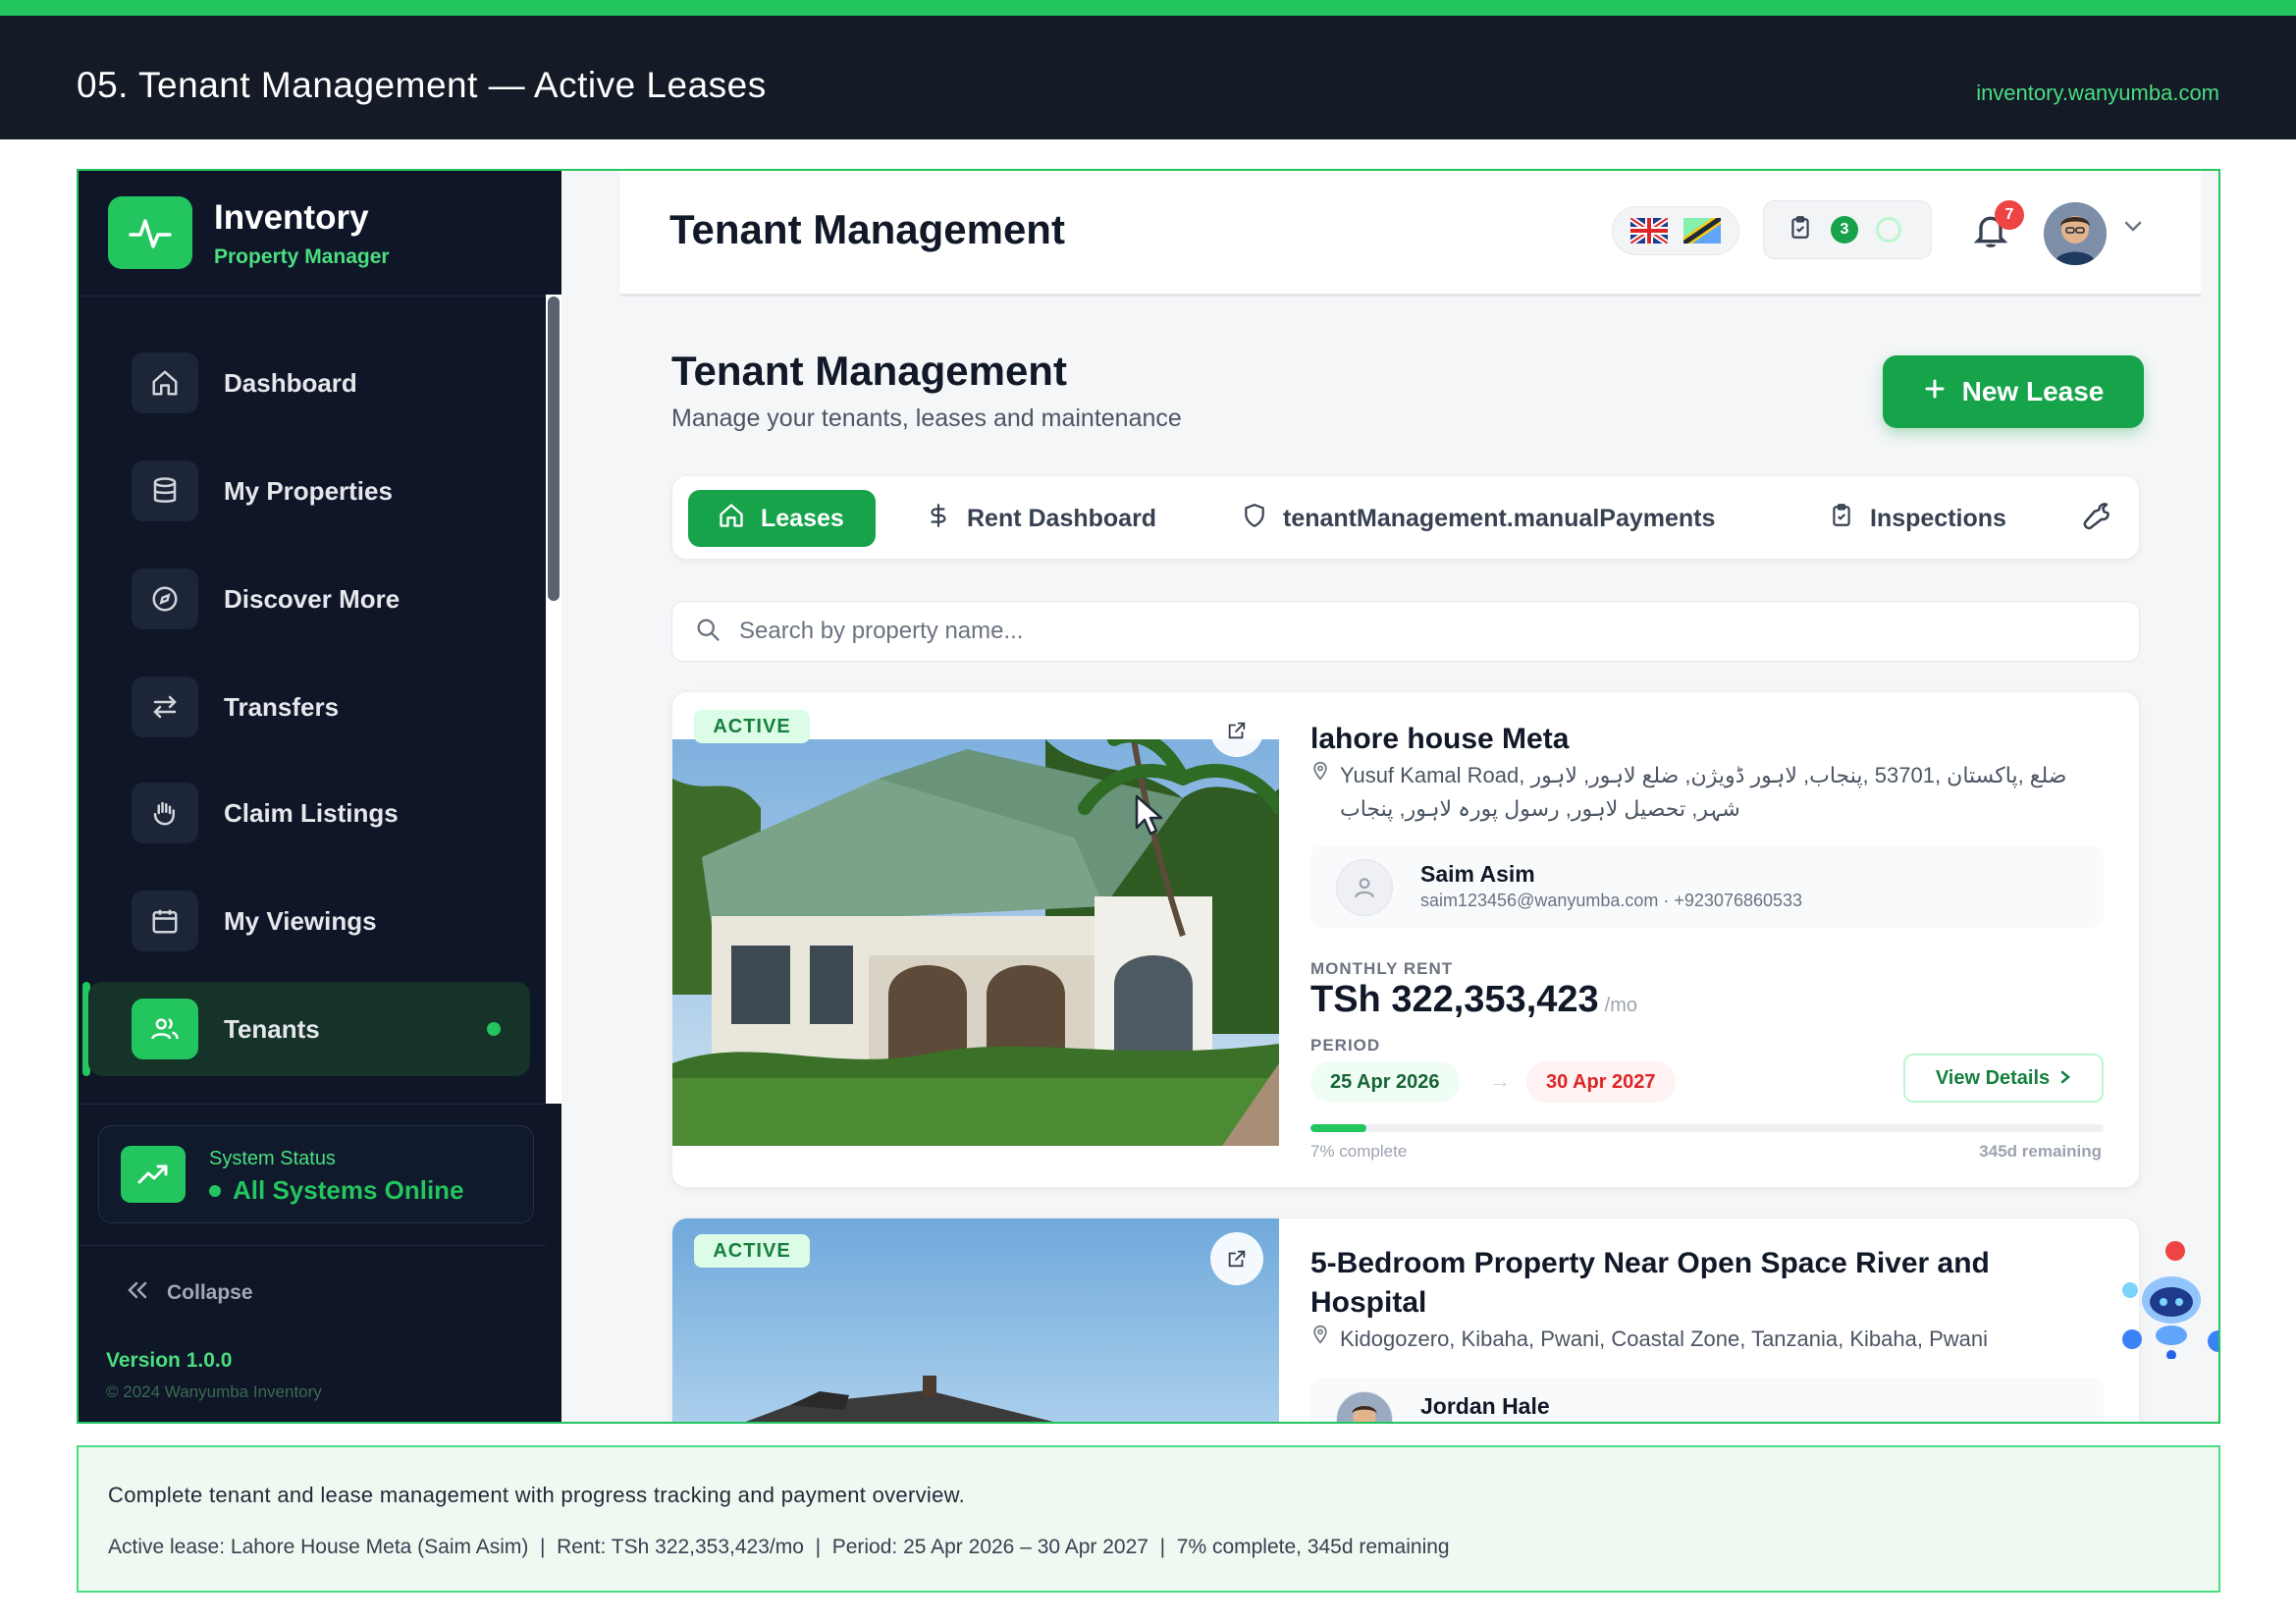  Describe the element at coordinates (554, 449) in the screenshot. I see `sidebar-scrollbar-thumb` at that location.